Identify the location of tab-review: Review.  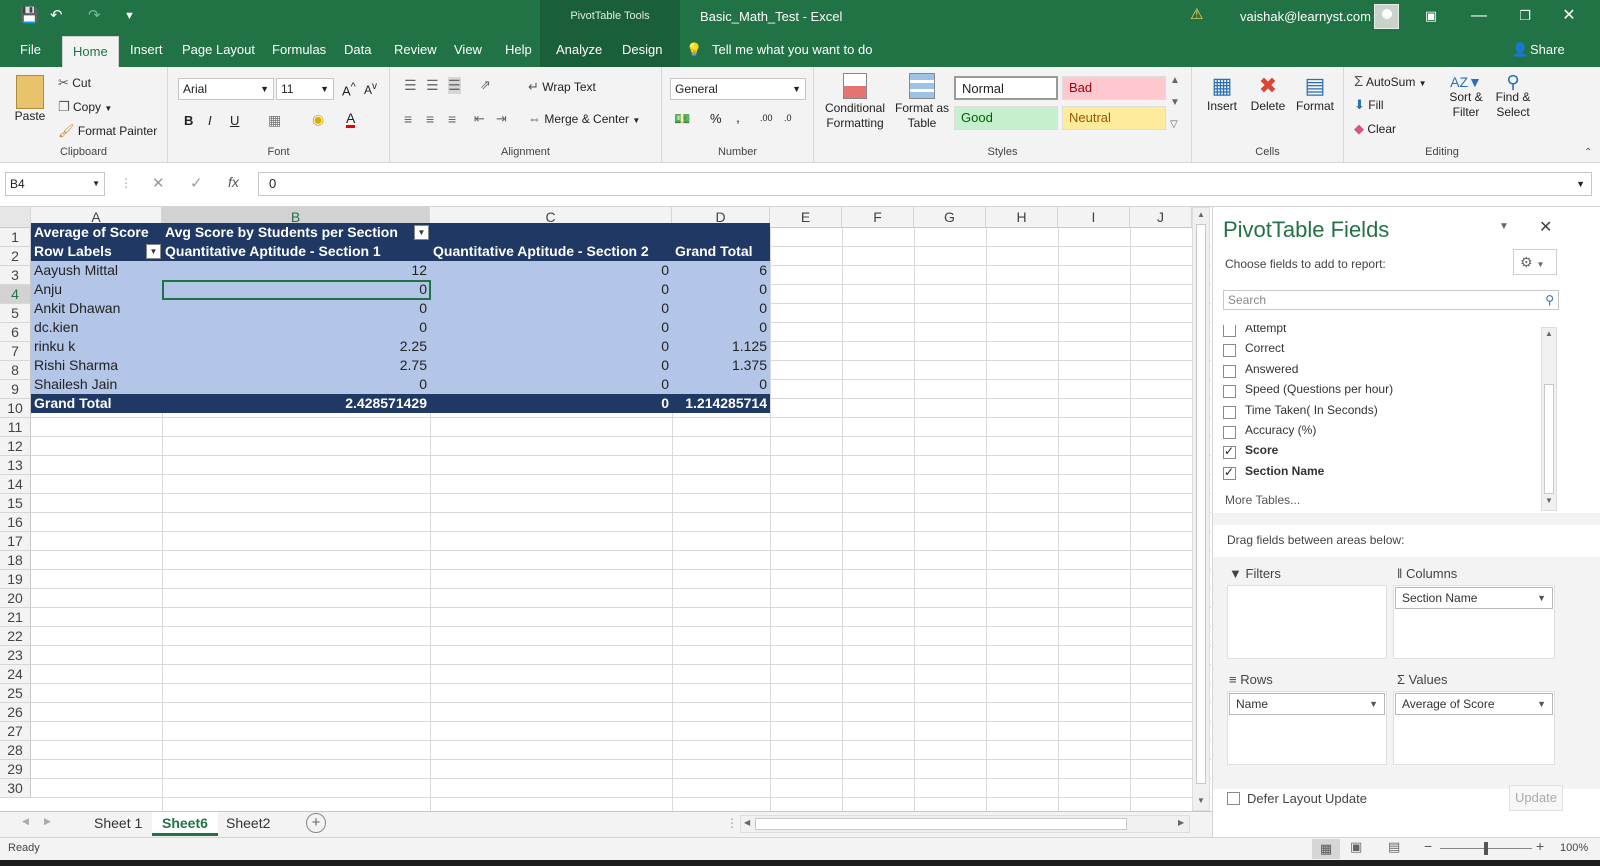
(415, 49).